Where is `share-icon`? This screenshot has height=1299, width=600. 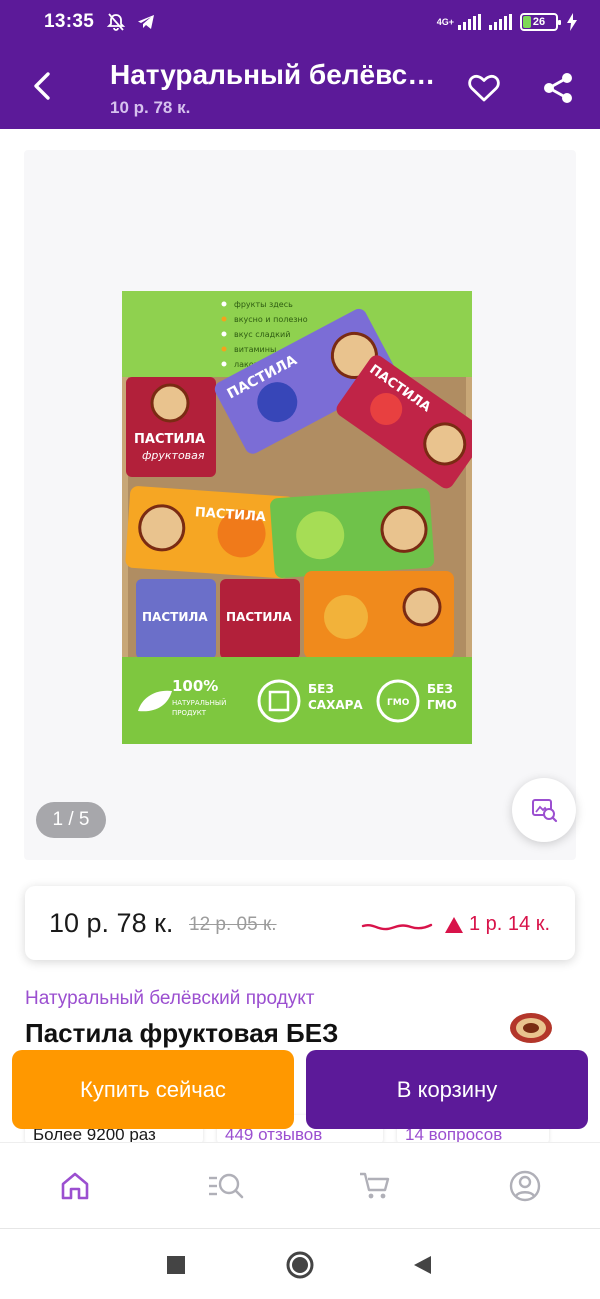
share-icon is located at coordinates (558, 88).